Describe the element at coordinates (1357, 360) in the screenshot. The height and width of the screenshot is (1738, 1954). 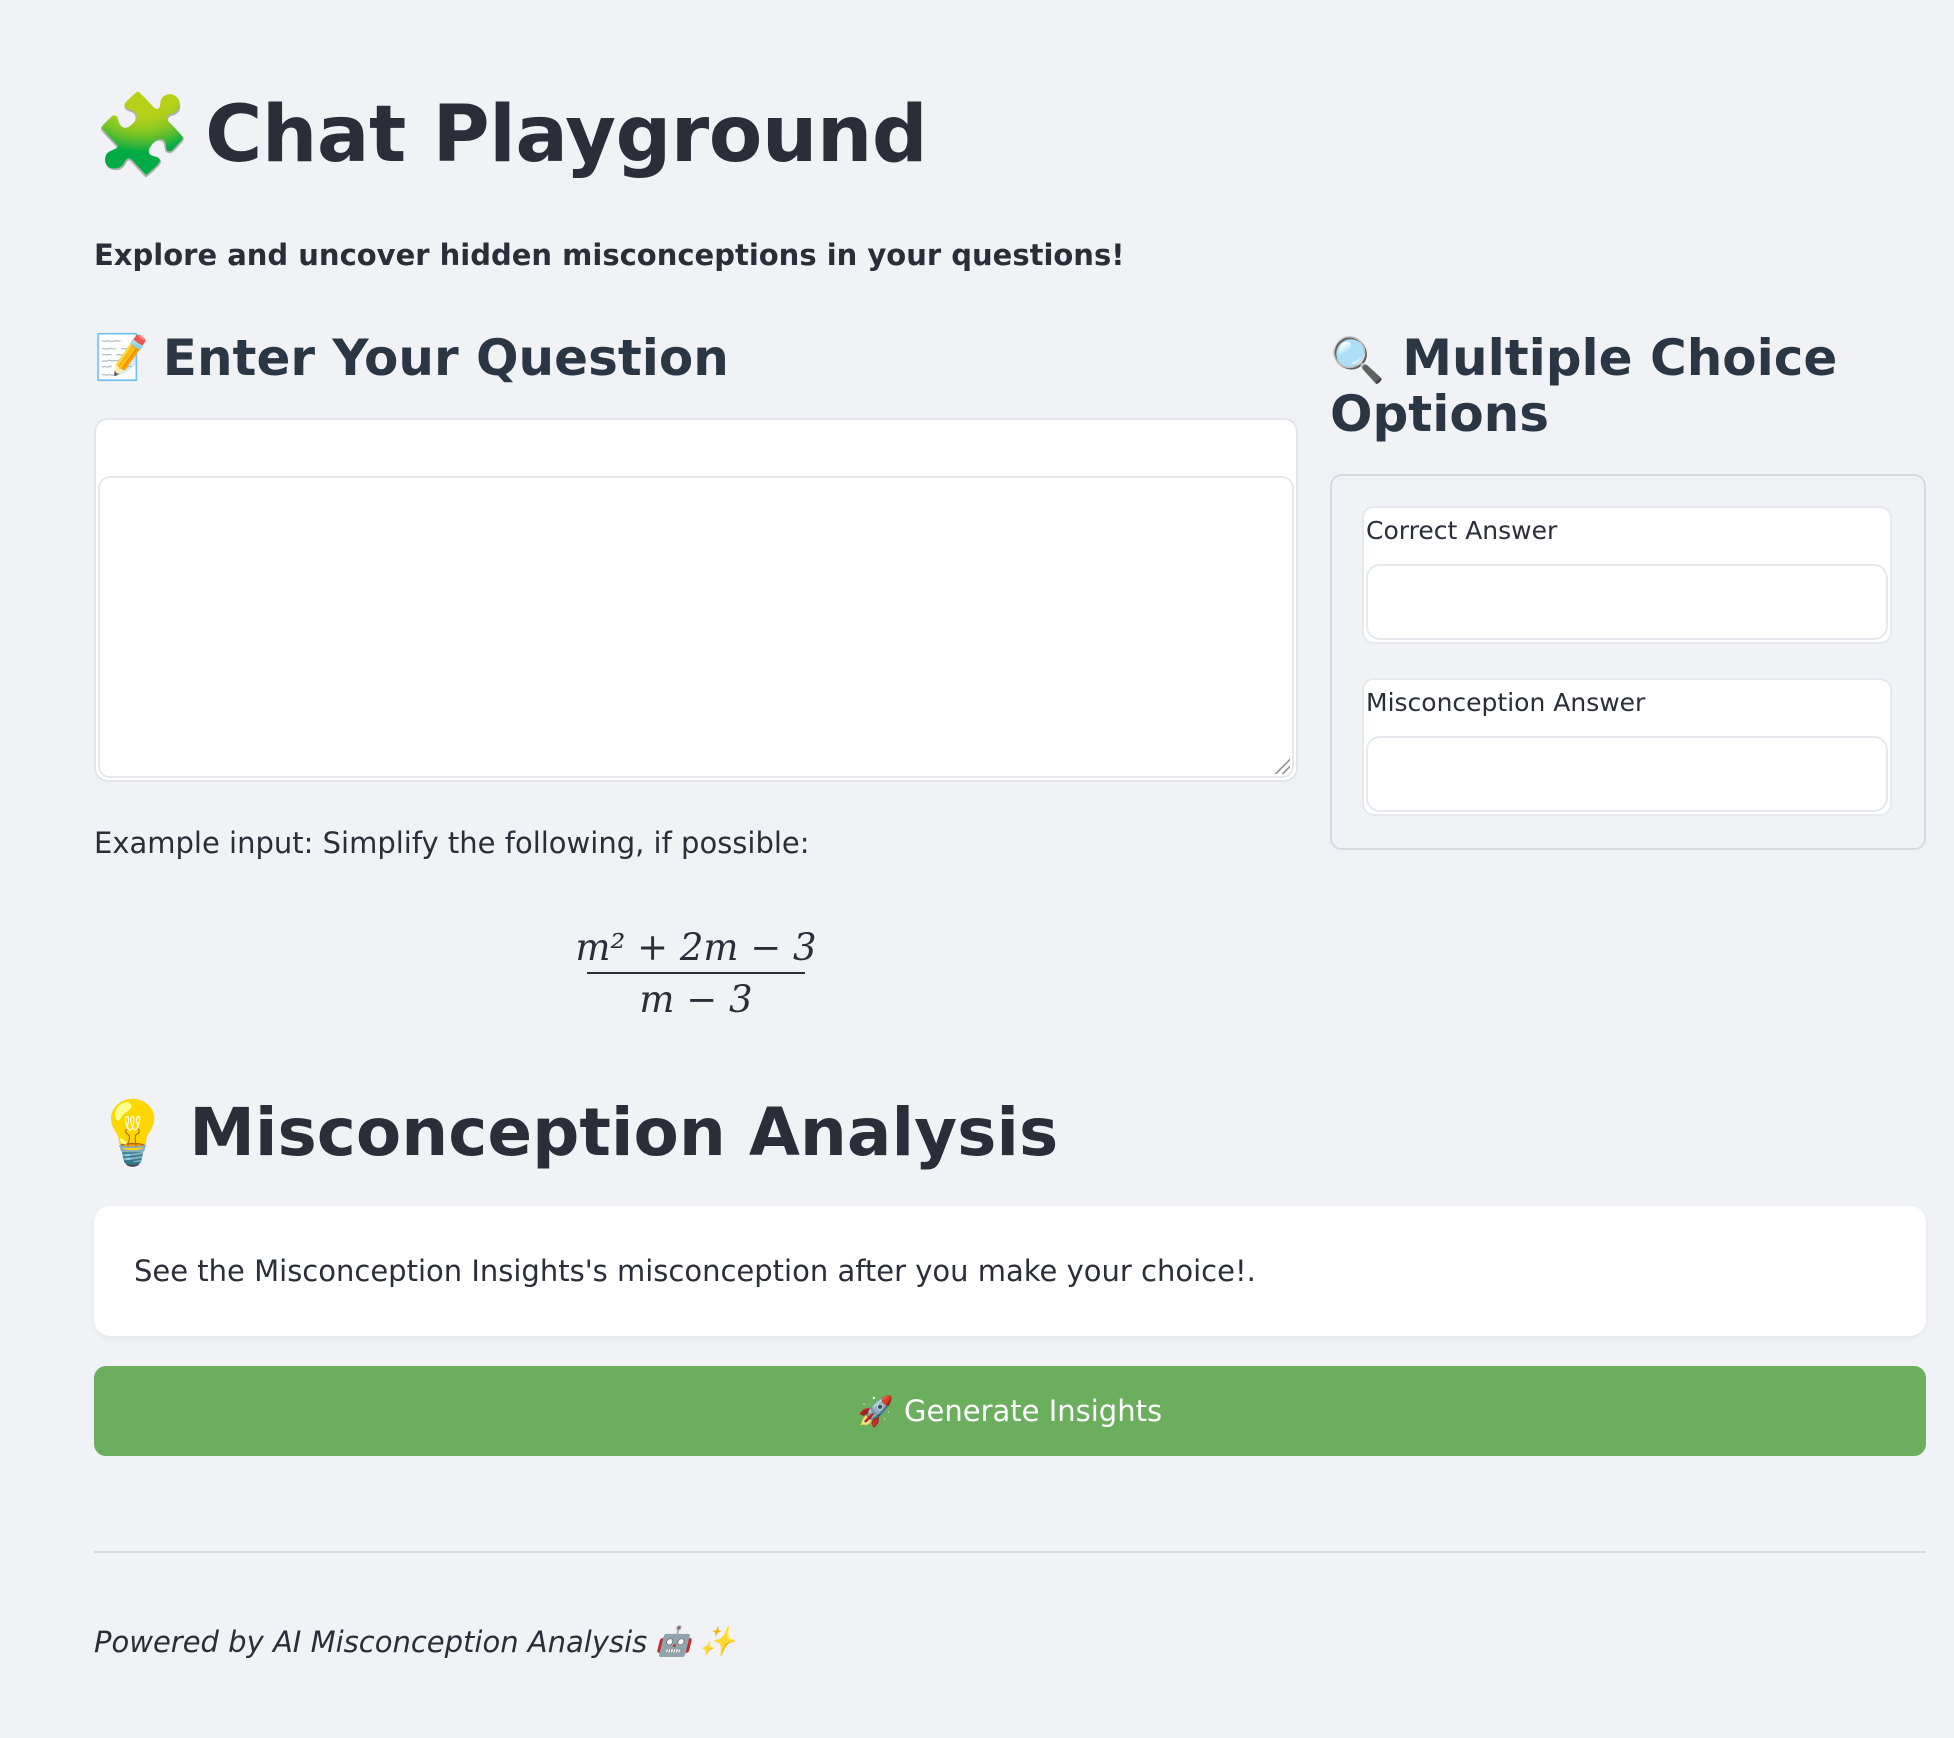
I see `magnifier-icon: 🔍` at that location.